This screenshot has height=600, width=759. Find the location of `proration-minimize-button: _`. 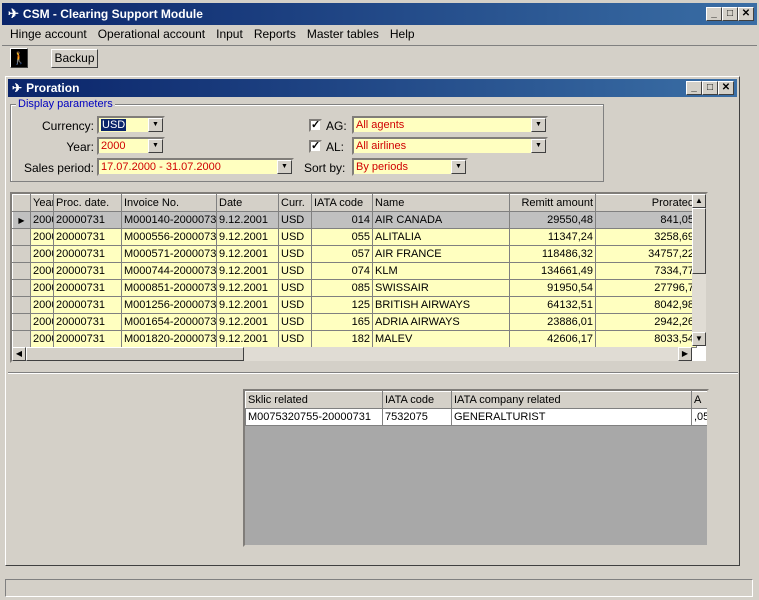

proration-minimize-button: _ is located at coordinates (694, 88).